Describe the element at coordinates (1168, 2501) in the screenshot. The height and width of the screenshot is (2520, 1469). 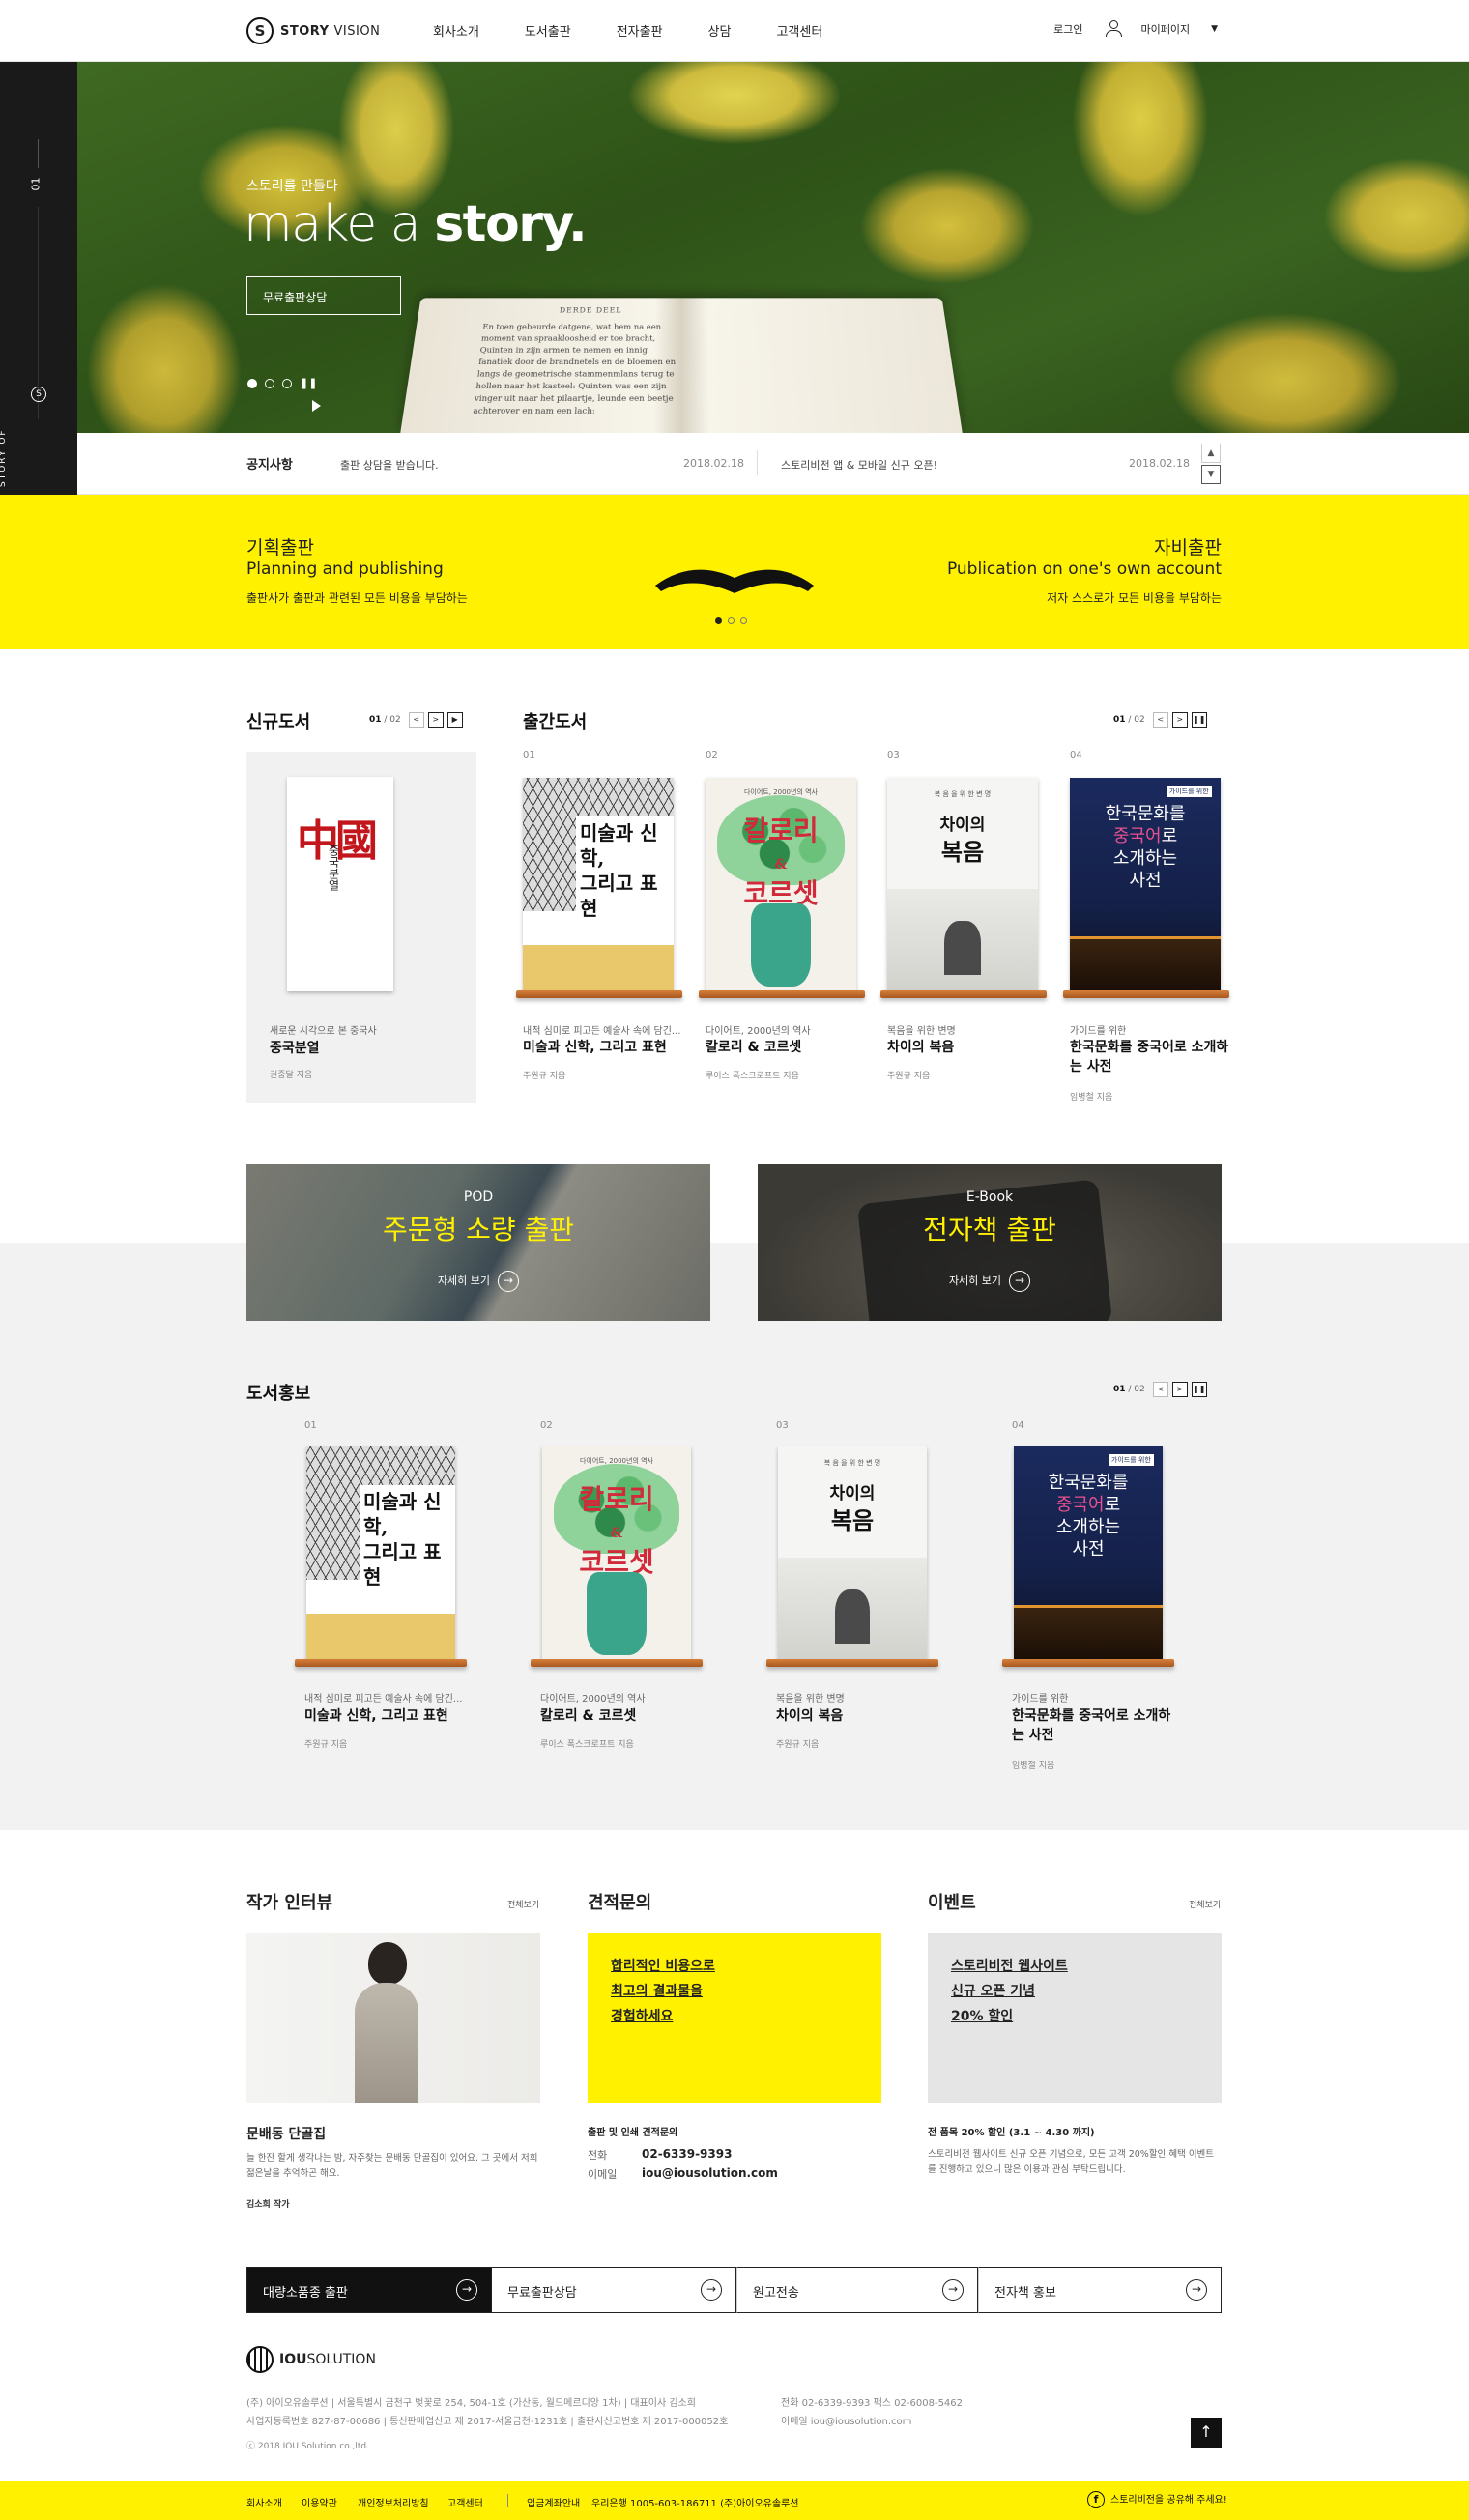
I see `share-label: 스토리비전을 공유해 주세요!` at that location.